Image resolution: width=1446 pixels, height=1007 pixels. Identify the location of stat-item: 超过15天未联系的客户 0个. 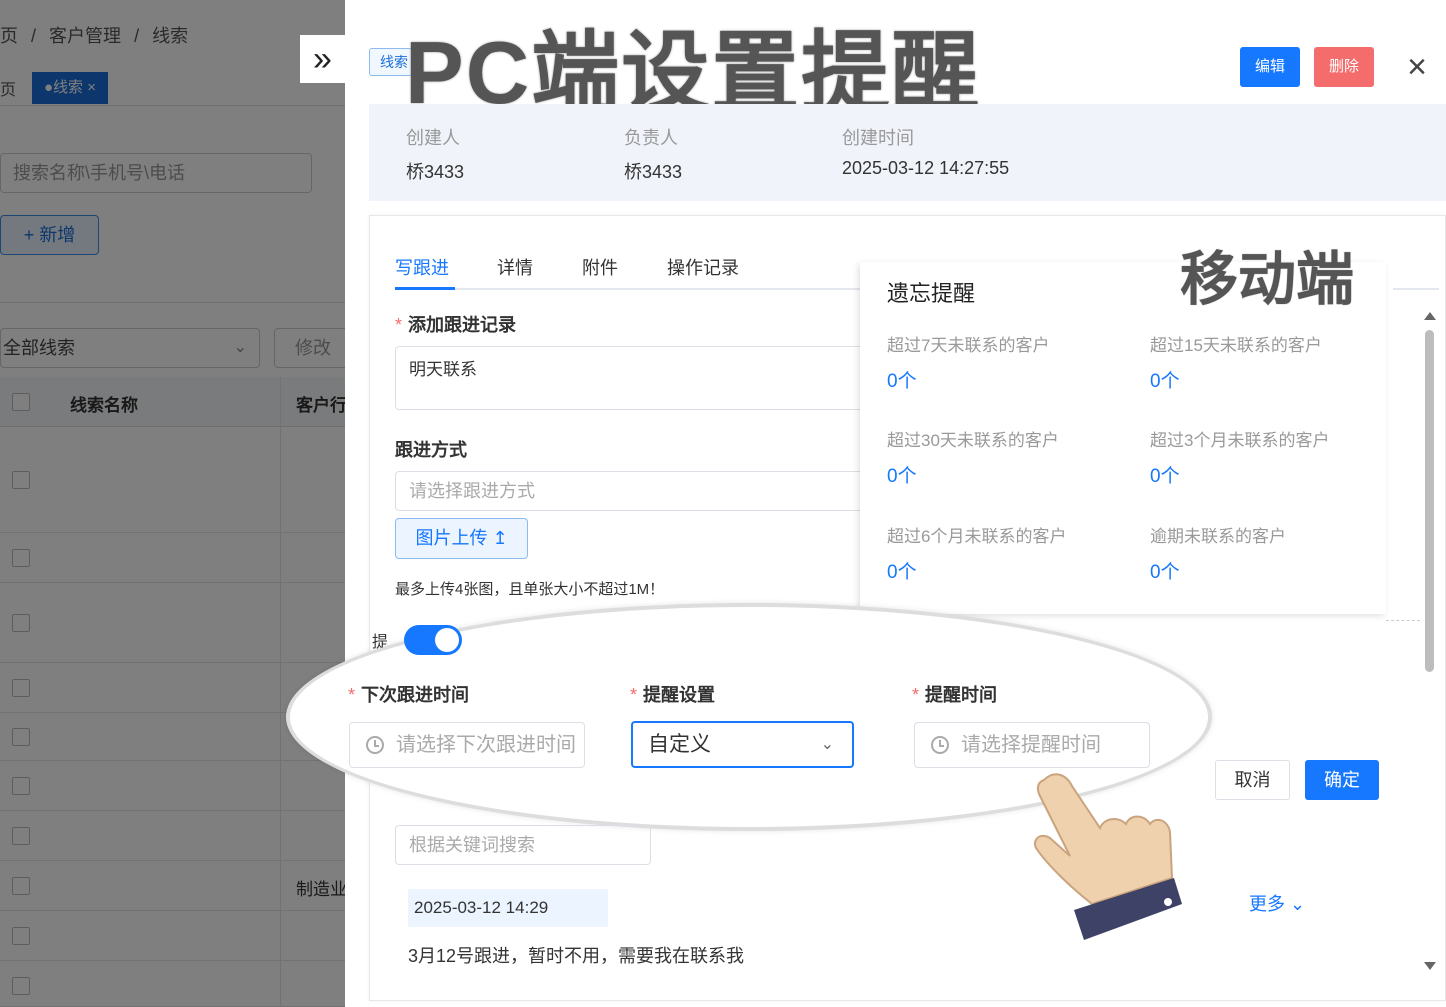
(1236, 362).